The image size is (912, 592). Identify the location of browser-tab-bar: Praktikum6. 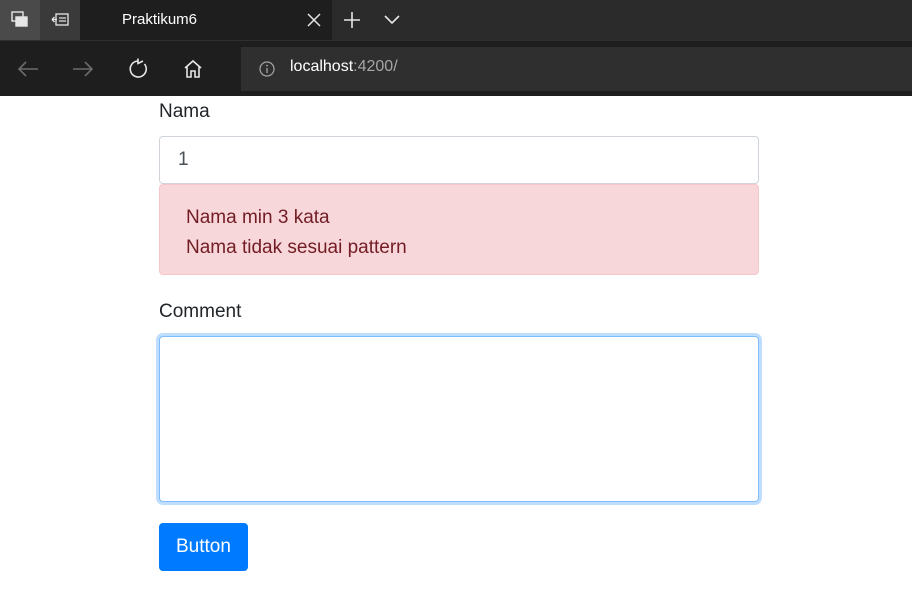
(456, 20).